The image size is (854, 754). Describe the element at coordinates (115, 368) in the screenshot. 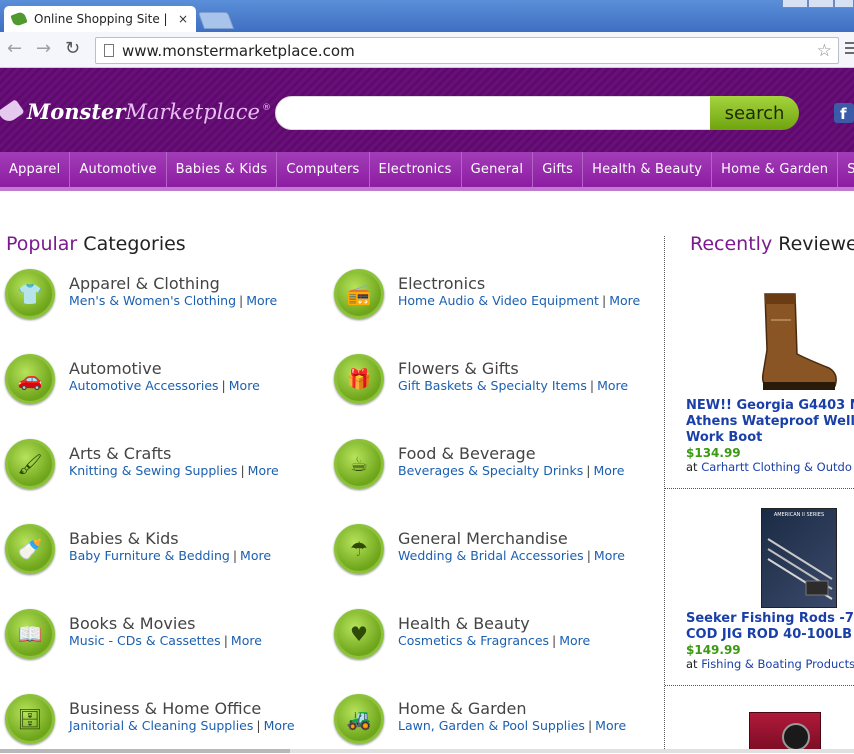

I see `category-name: Automotive` at that location.